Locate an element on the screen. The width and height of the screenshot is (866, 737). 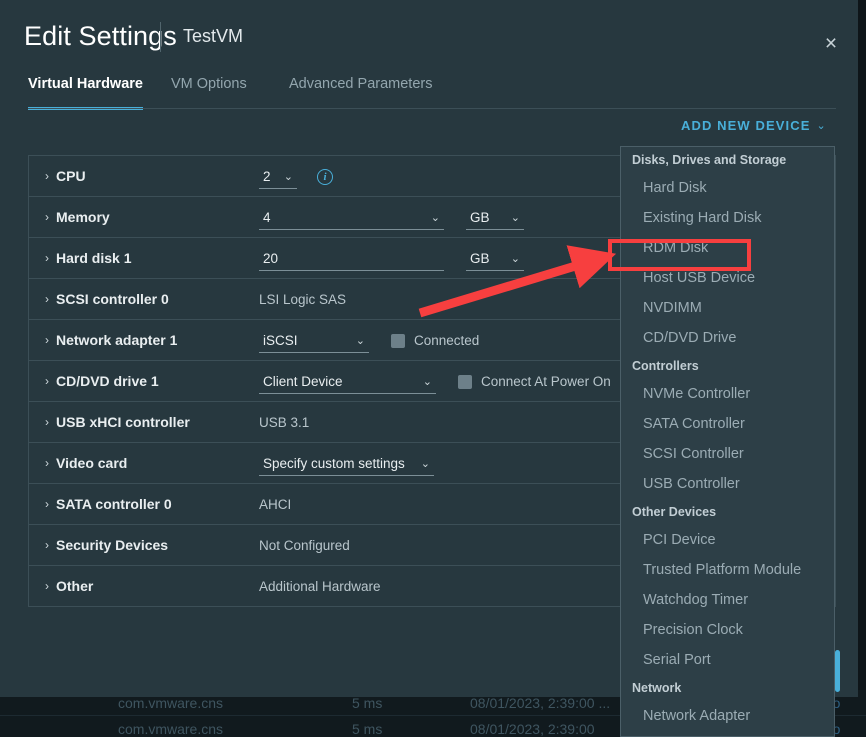
hardware-row-toggle: › Memory is located at coordinates (77, 217).